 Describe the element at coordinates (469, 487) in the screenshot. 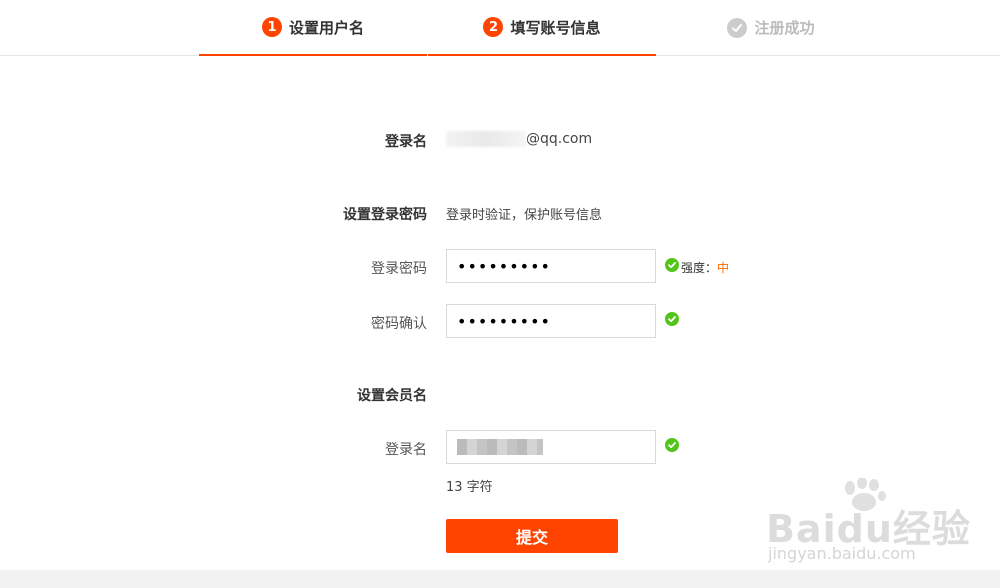

I see `char-count: 13 字符` at that location.